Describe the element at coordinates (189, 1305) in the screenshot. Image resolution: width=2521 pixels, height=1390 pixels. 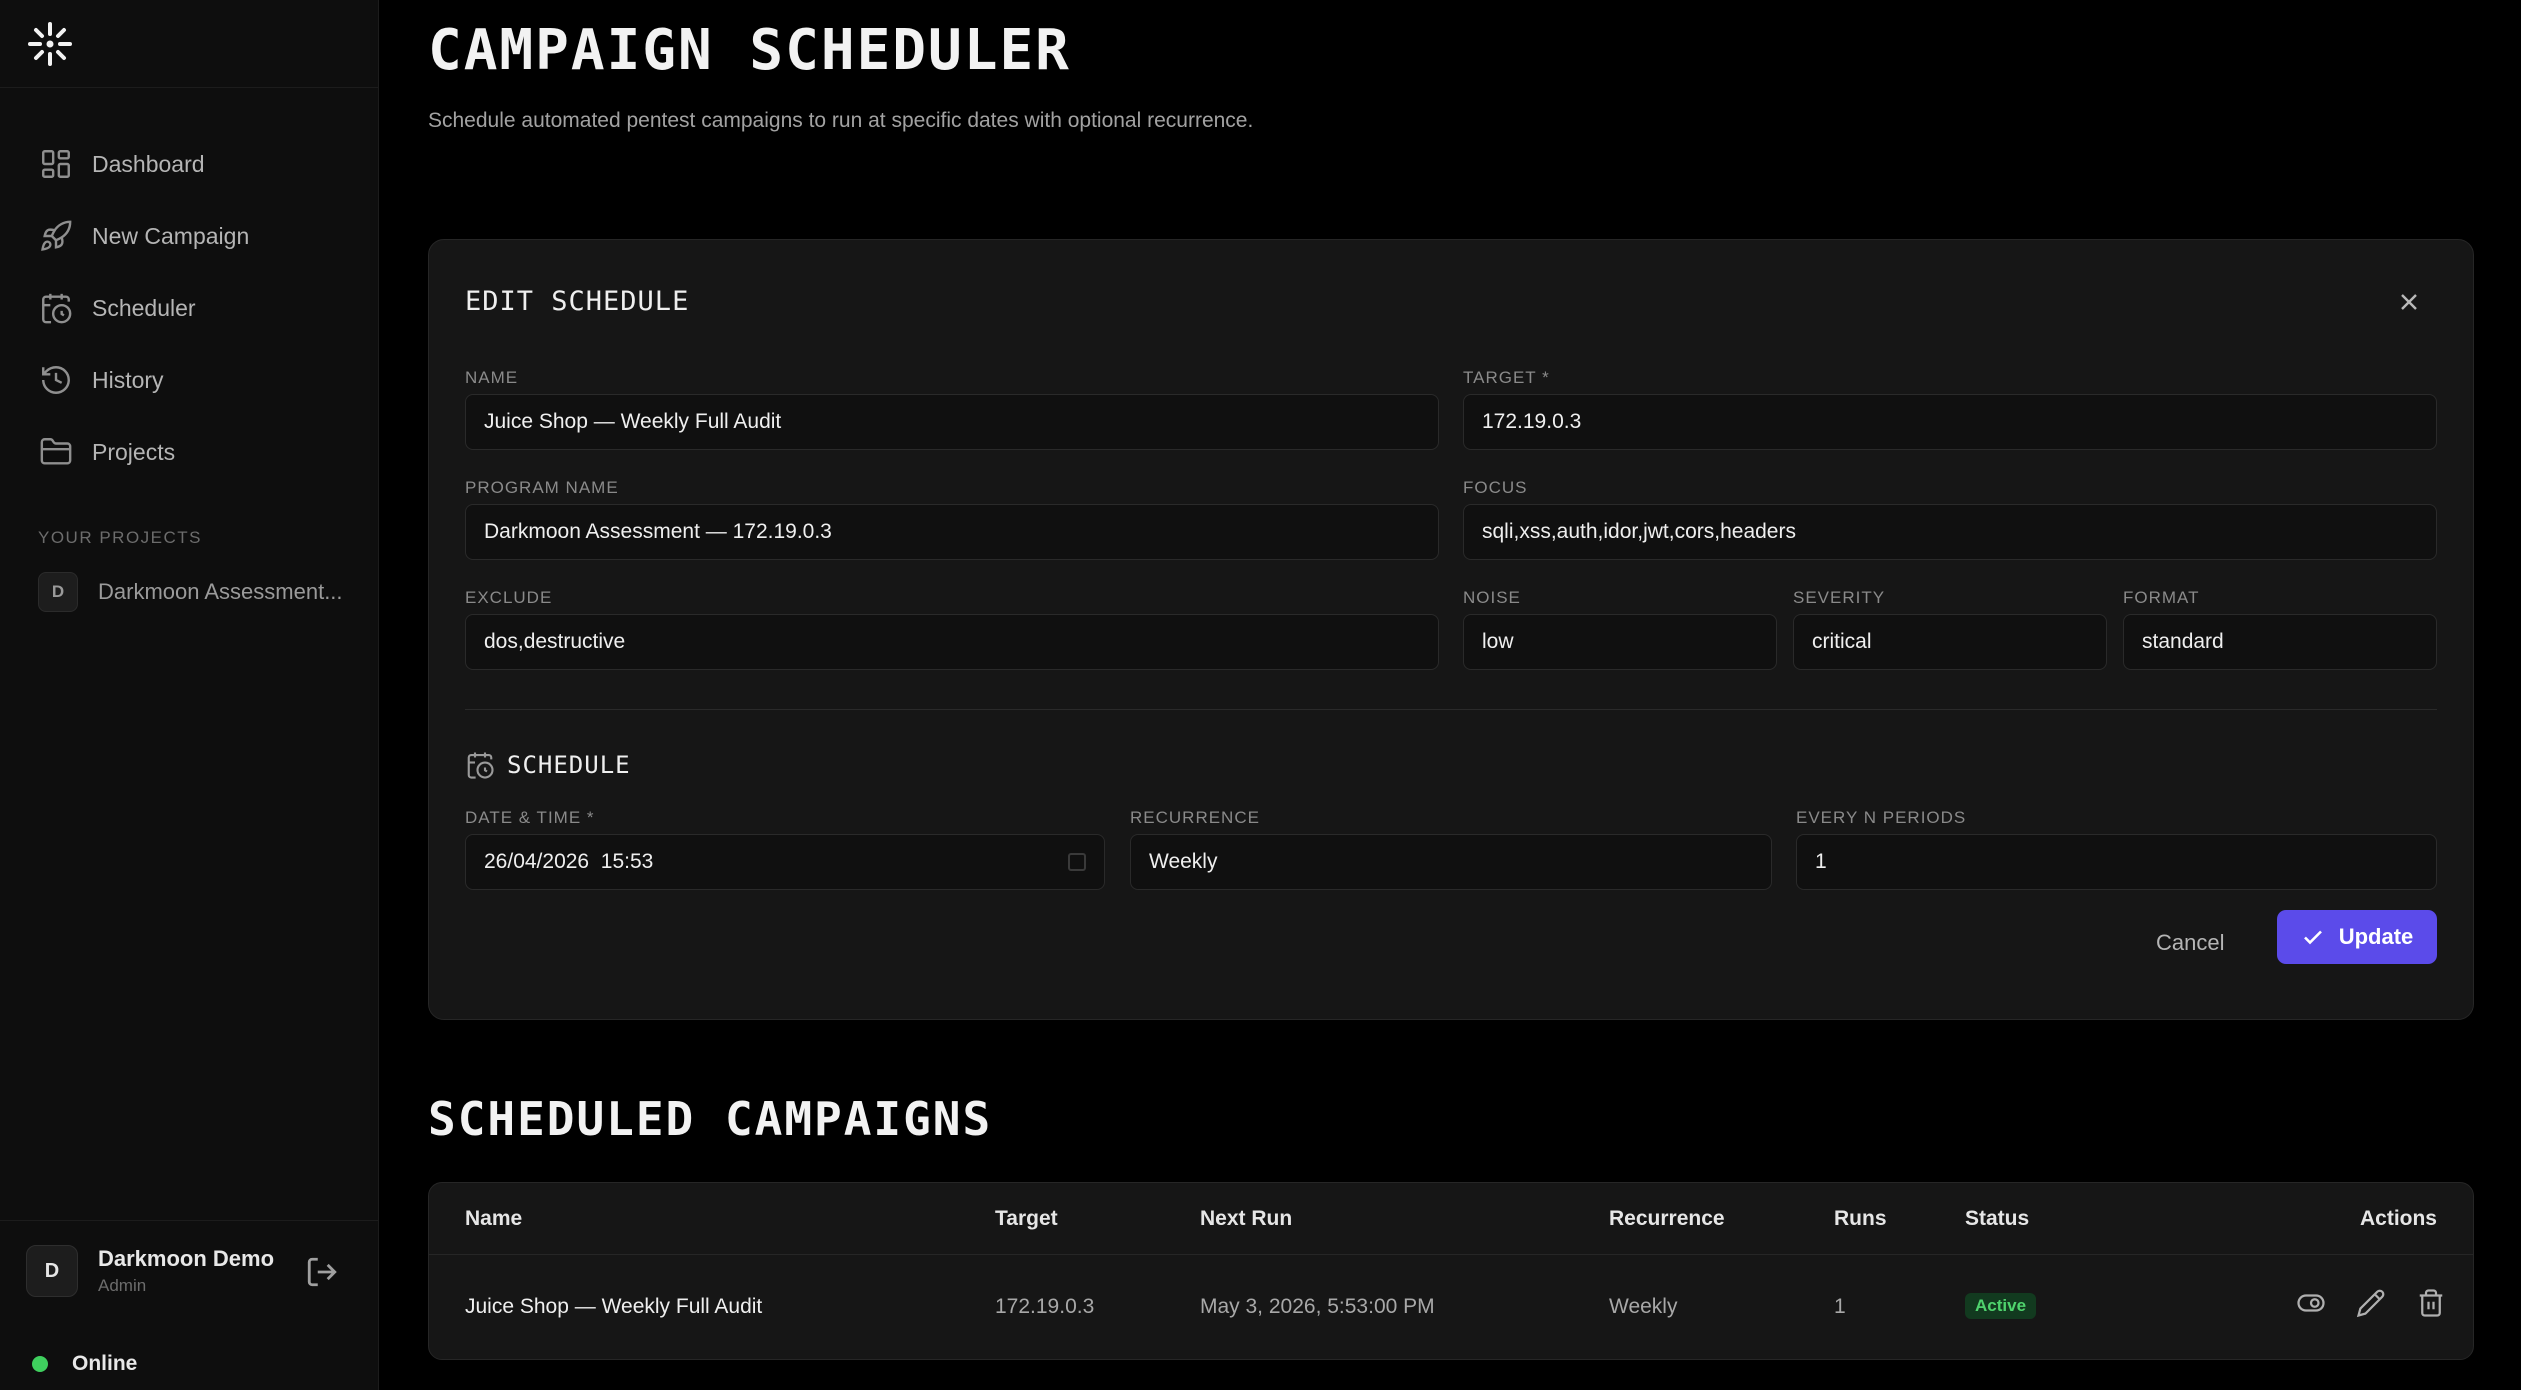
I see `user-block: D Darkmoon Demo Admin Online` at that location.